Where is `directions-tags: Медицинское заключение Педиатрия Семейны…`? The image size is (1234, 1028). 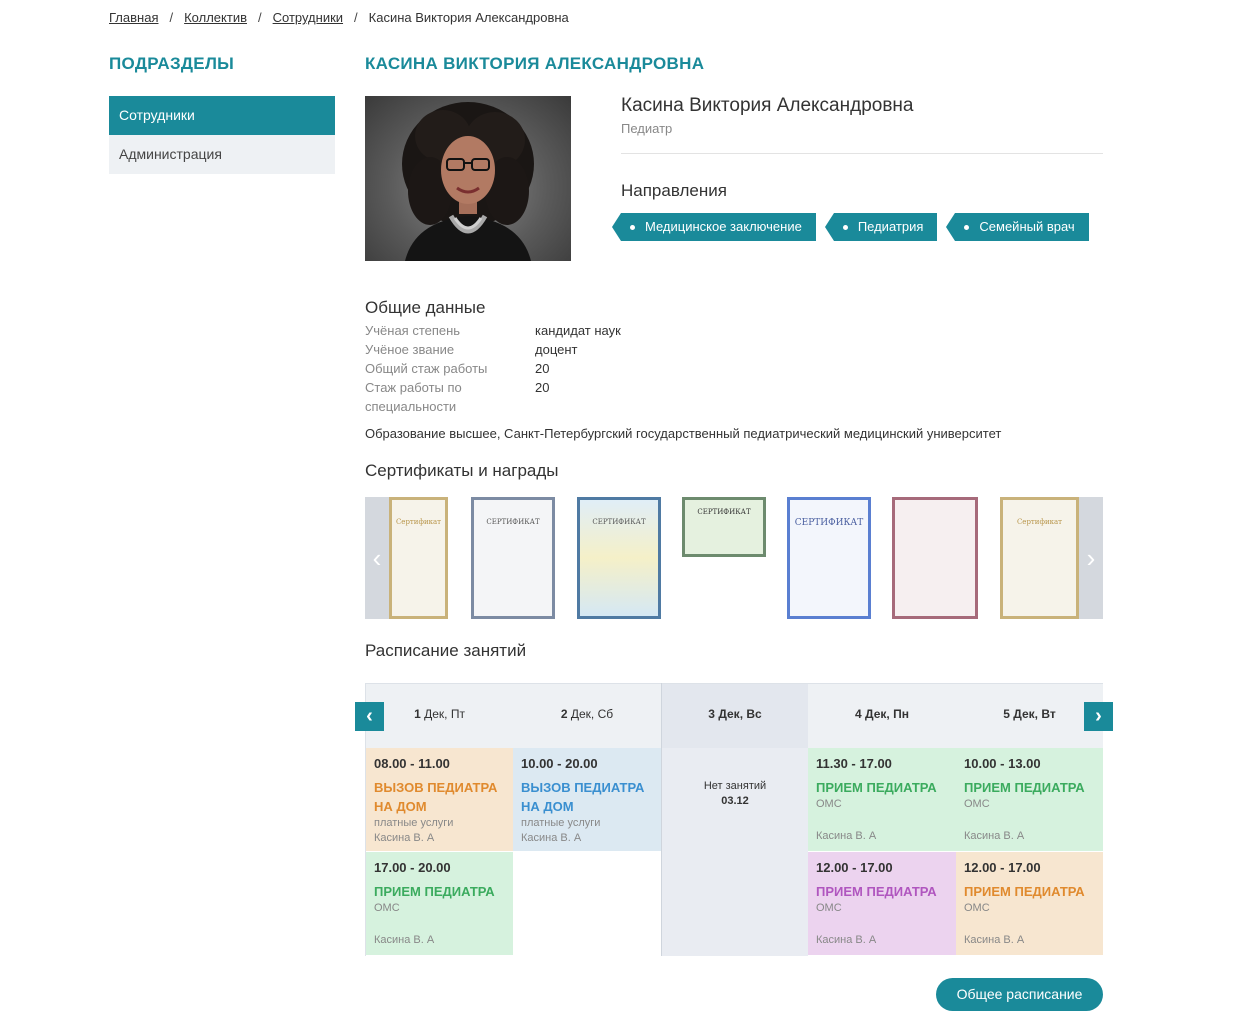 directions-tags: Медицинское заключение Педиатрия Семейны… is located at coordinates (855, 227).